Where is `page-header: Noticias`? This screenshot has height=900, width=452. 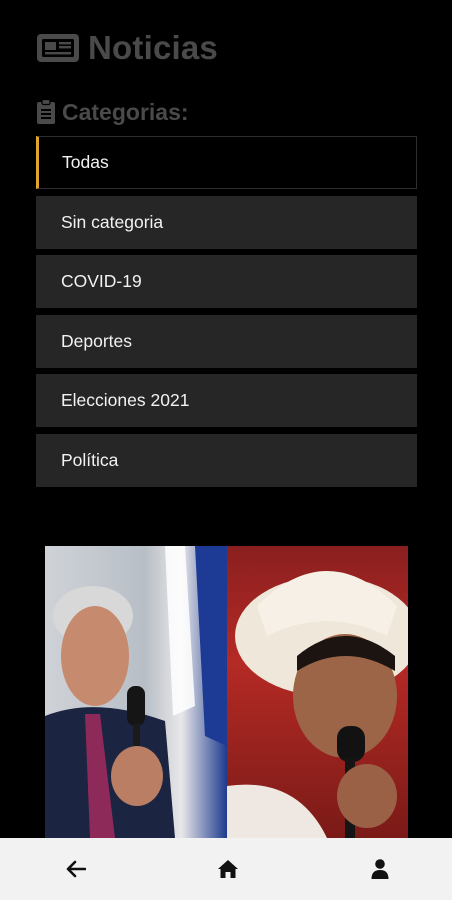 page-header: Noticias is located at coordinates (127, 48).